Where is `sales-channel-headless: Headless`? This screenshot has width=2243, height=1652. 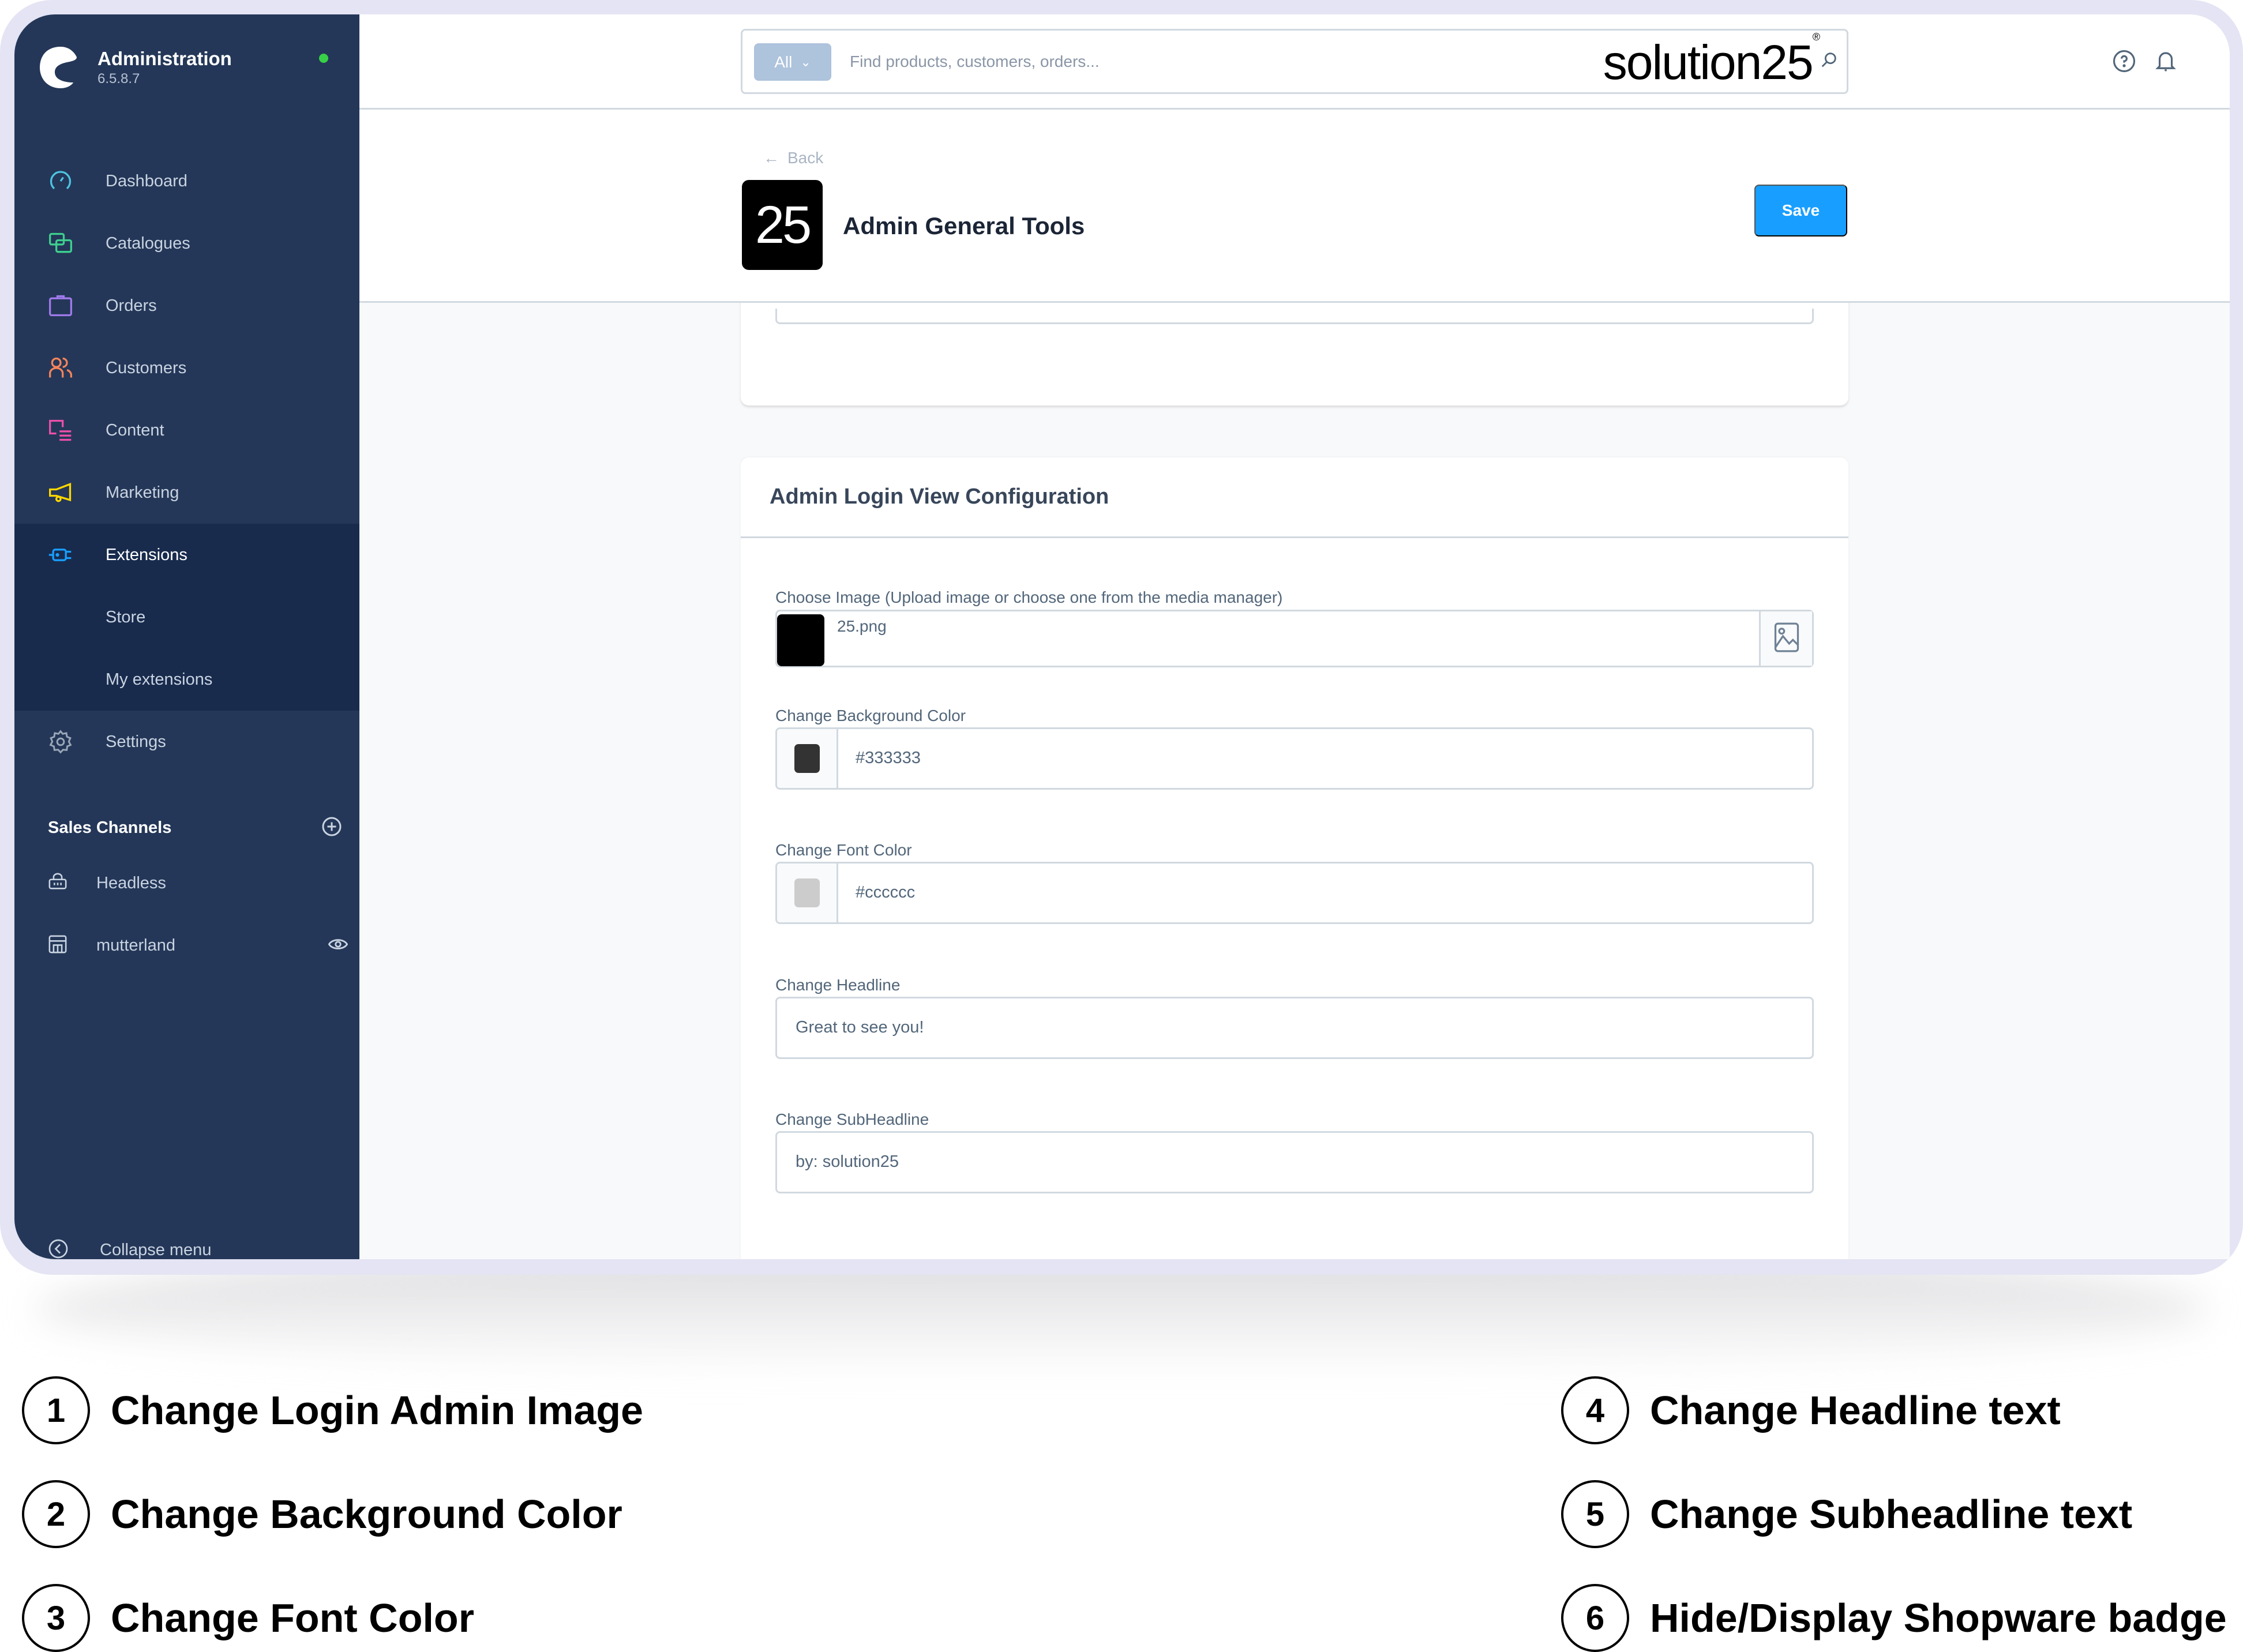 sales-channel-headless: Headless is located at coordinates (198, 883).